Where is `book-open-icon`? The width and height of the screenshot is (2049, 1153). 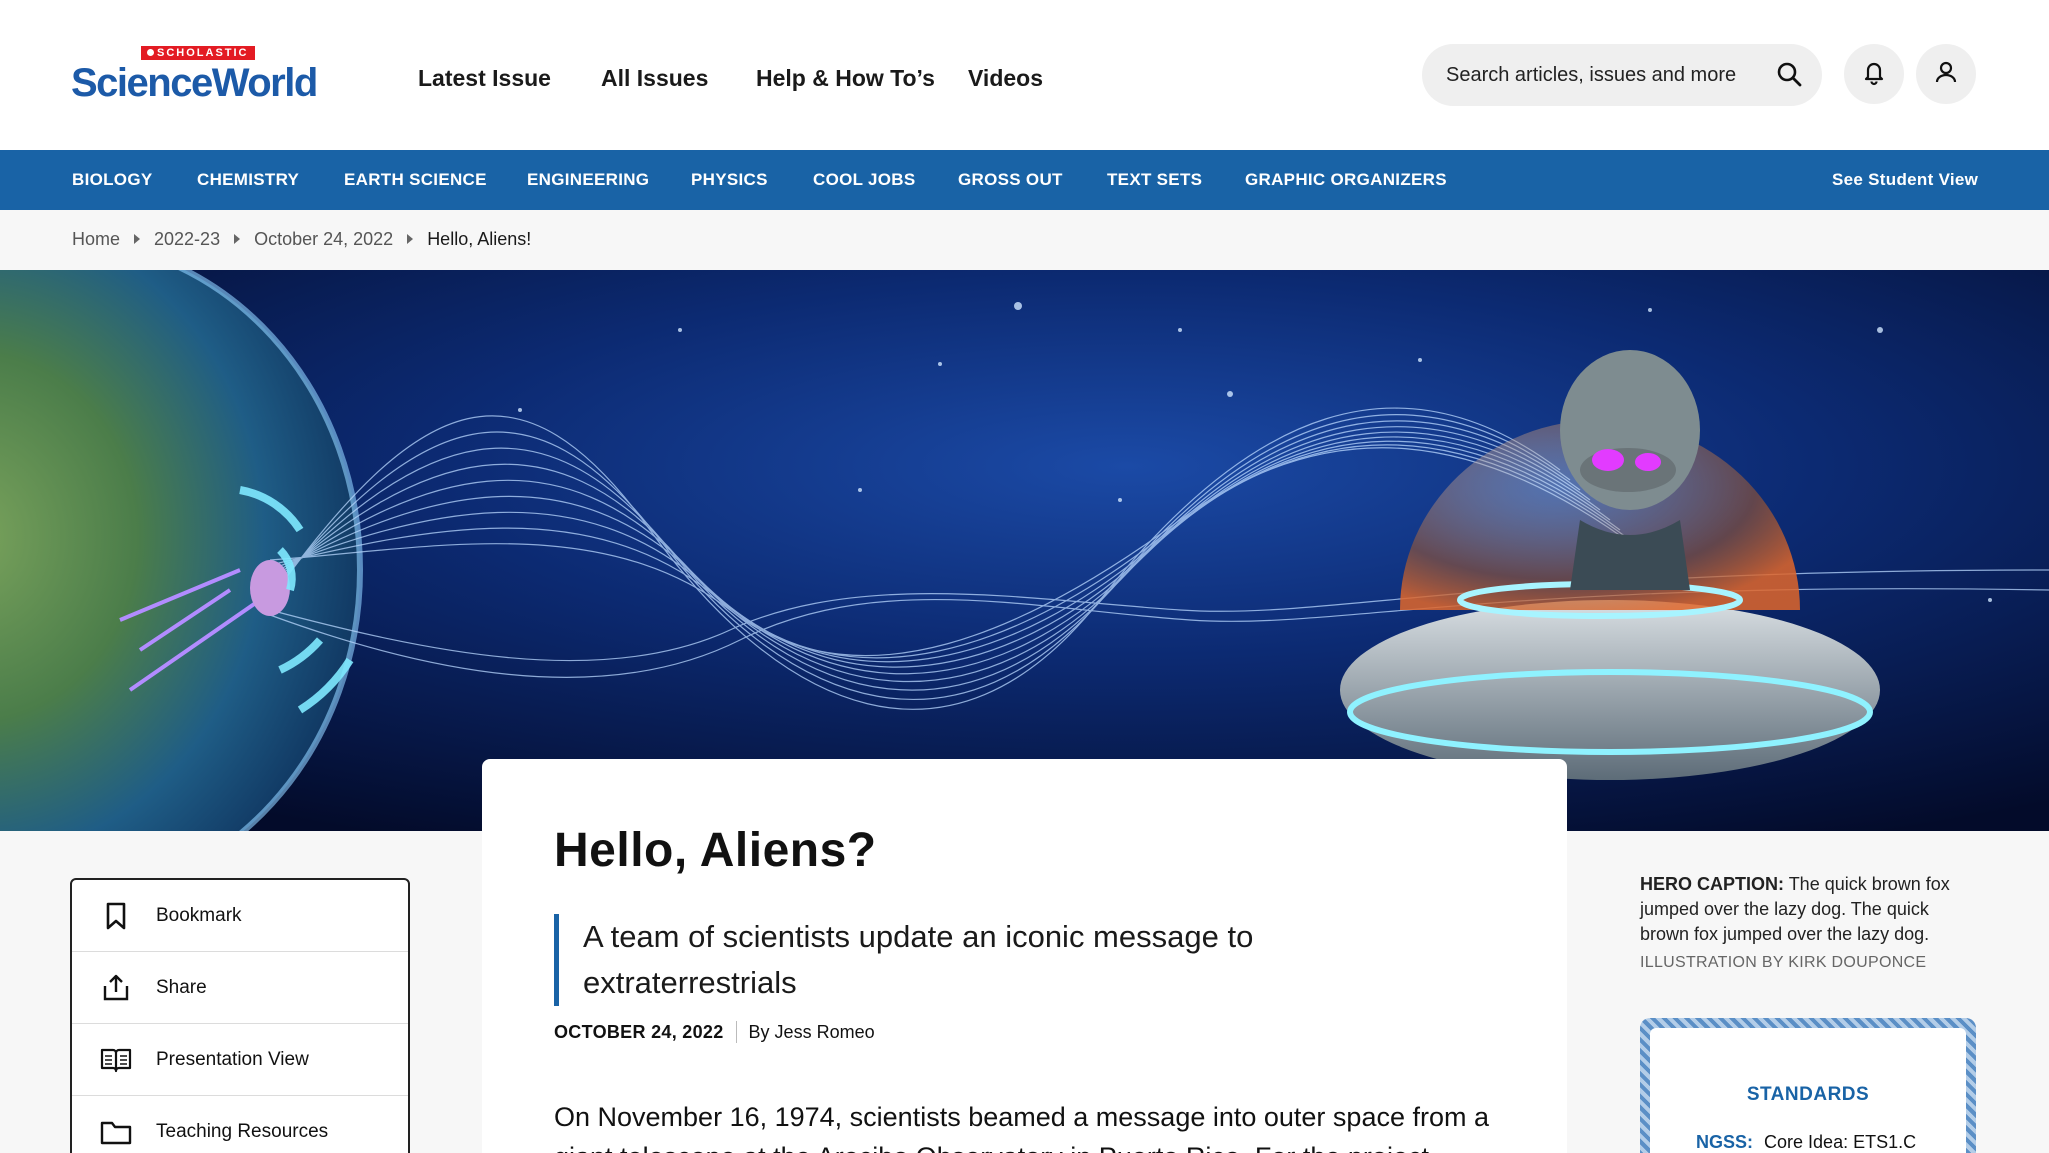
book-open-icon is located at coordinates (116, 1060).